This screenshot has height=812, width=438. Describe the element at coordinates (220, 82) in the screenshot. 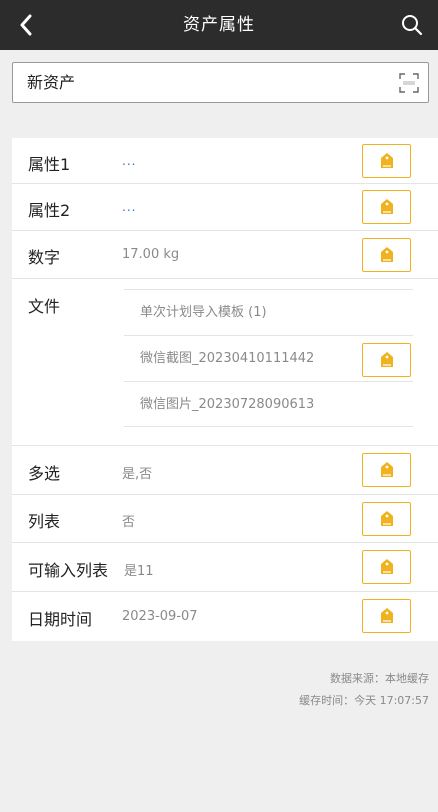

I see `asset-name-field: 新资产` at that location.